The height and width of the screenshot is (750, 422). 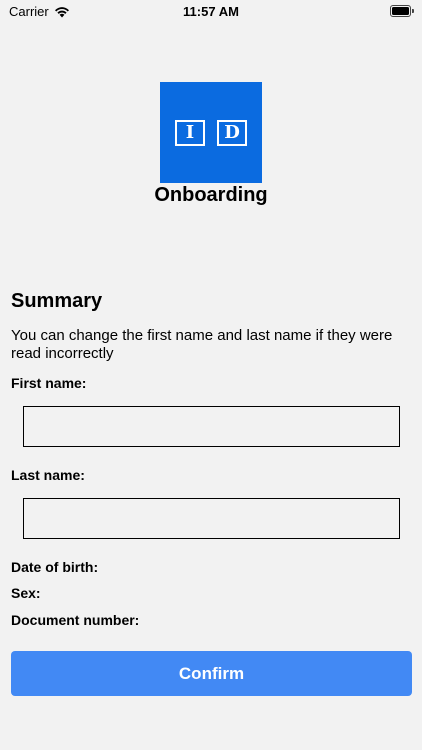 I want to click on status-time: 11:57 AM, so click(x=211, y=11).